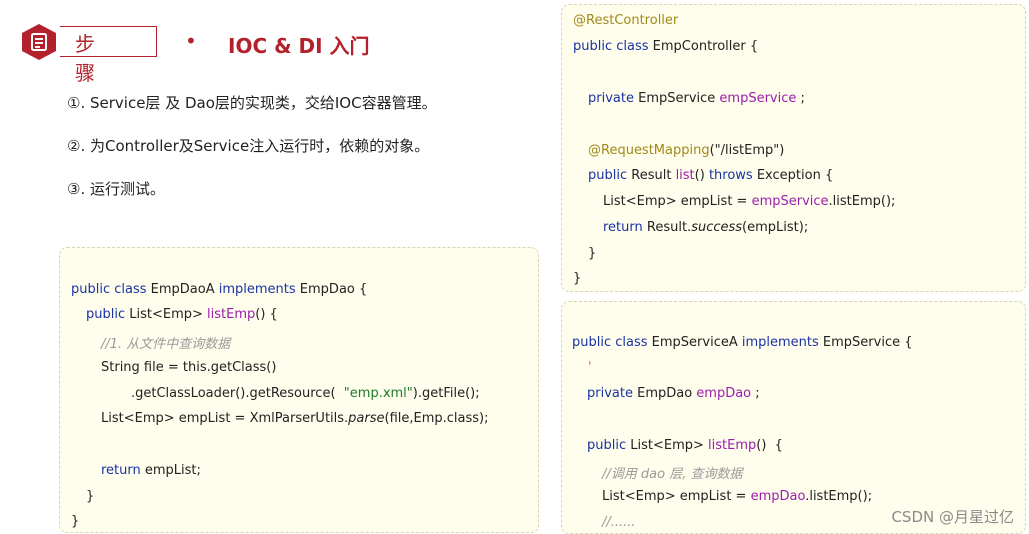 This screenshot has width=1029, height=534. I want to click on code-line: String file = this.getClass(), so click(189, 367).